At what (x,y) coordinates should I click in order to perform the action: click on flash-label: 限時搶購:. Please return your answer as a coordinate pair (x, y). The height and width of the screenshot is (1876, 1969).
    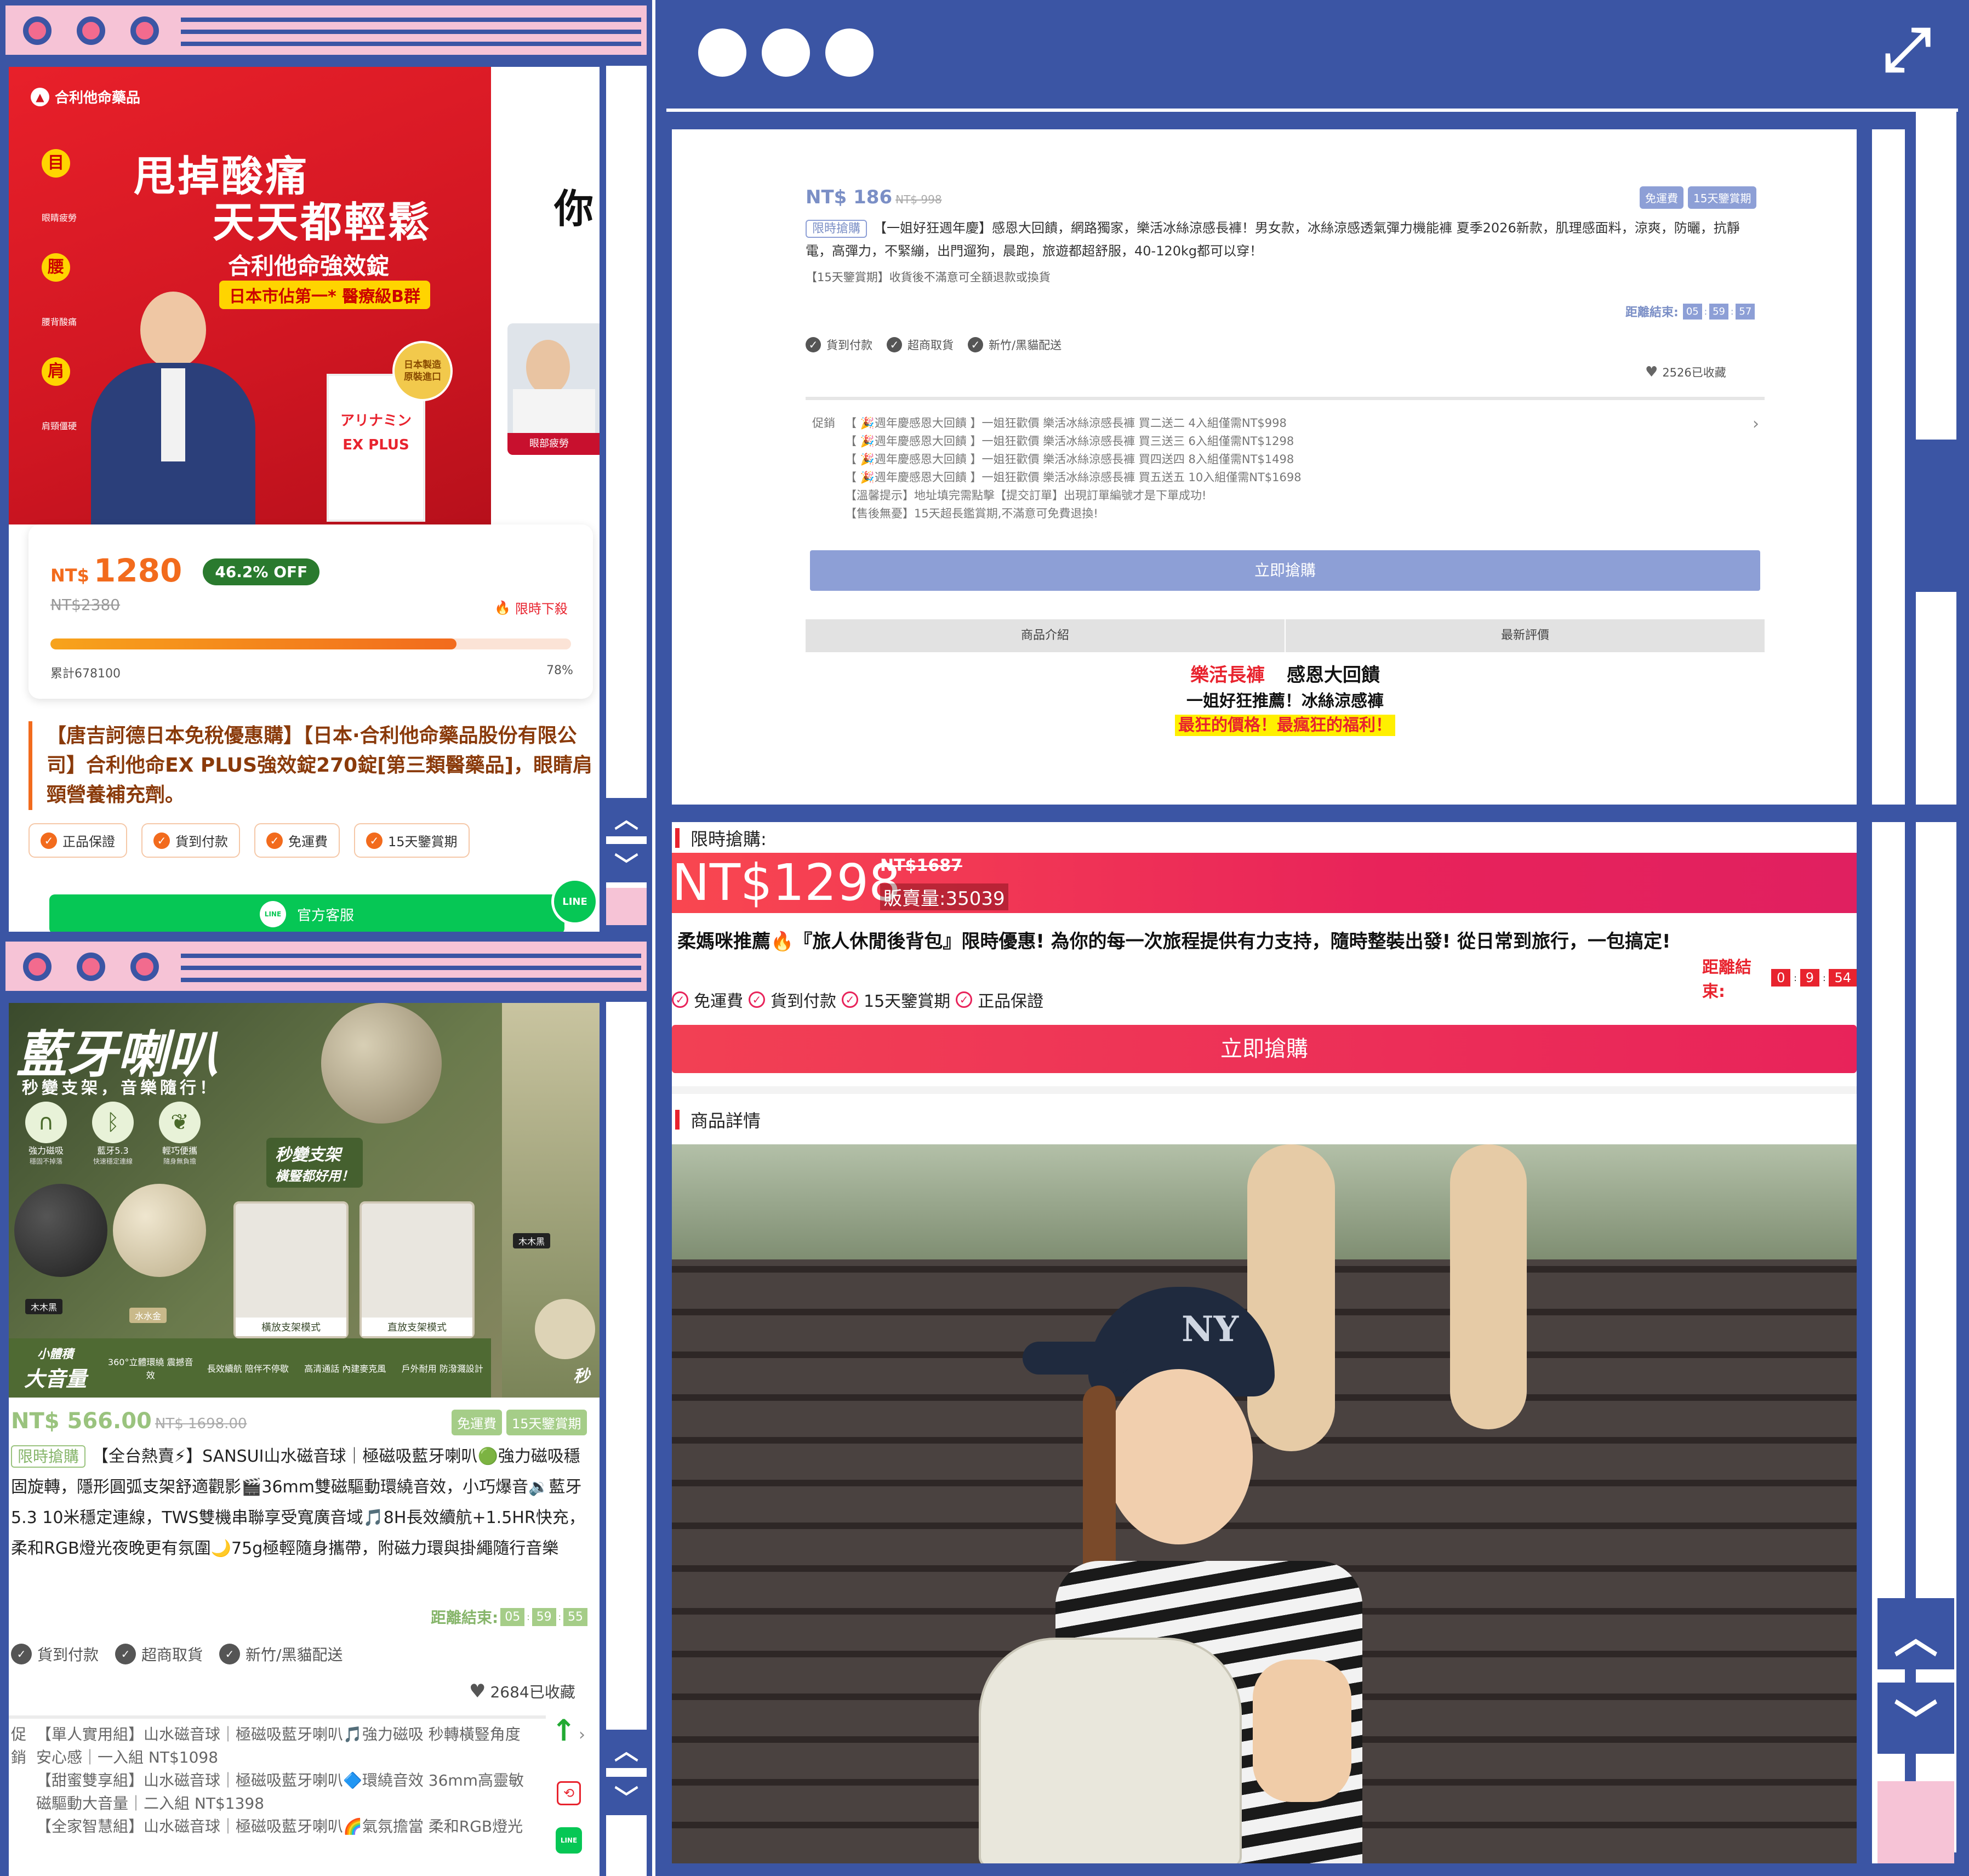
    Looking at the image, I should click on (721, 838).